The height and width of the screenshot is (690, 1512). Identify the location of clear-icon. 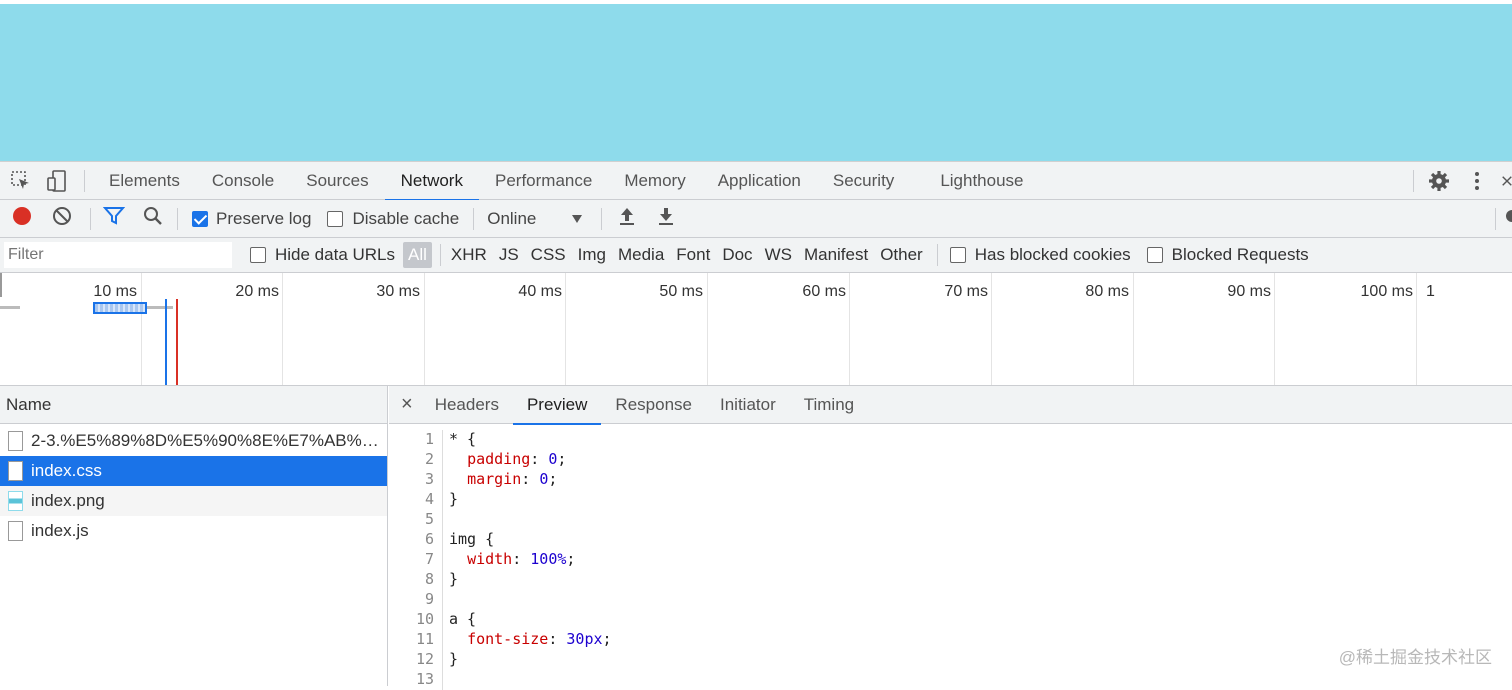
(62, 218).